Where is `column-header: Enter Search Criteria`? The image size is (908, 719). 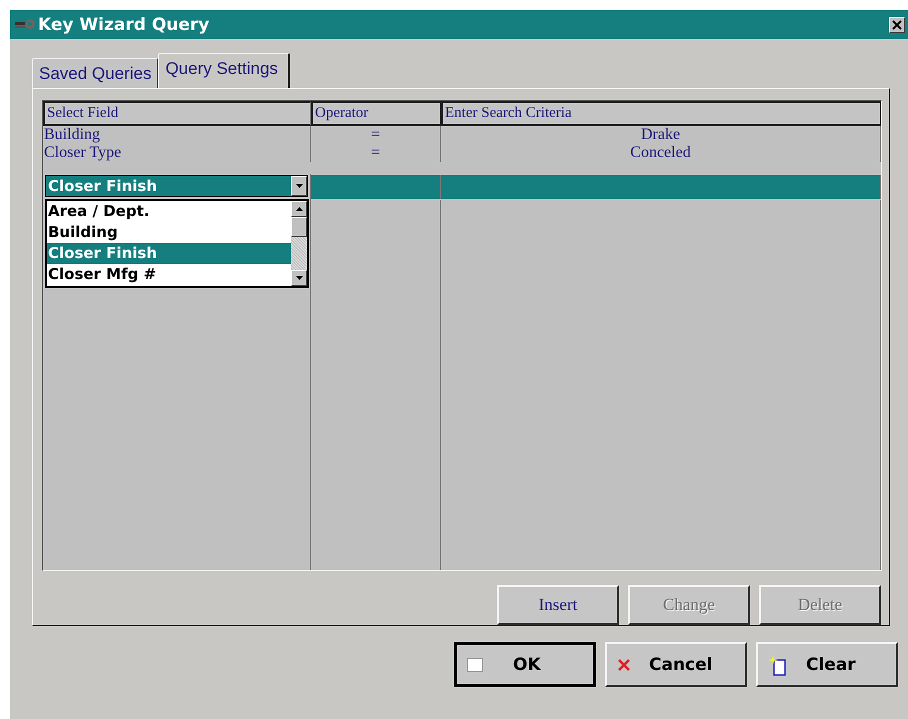 column-header: Enter Search Criteria is located at coordinates (661, 113).